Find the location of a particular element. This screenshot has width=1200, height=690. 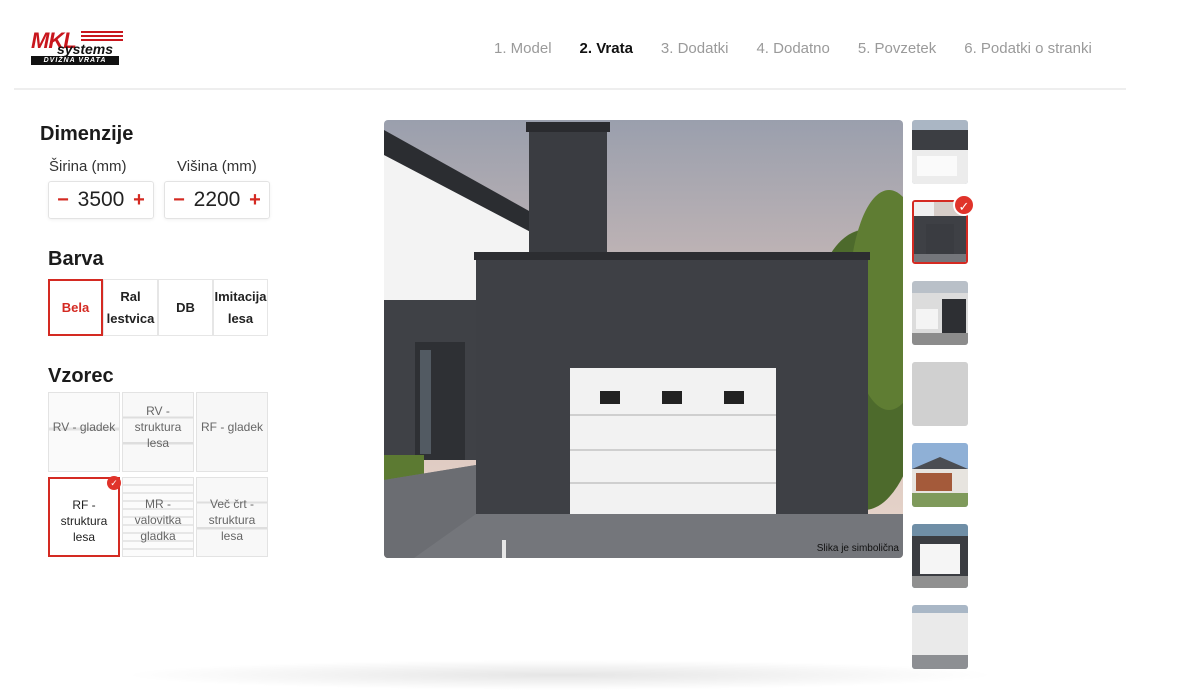

height-decrement-button: − is located at coordinates (179, 200).